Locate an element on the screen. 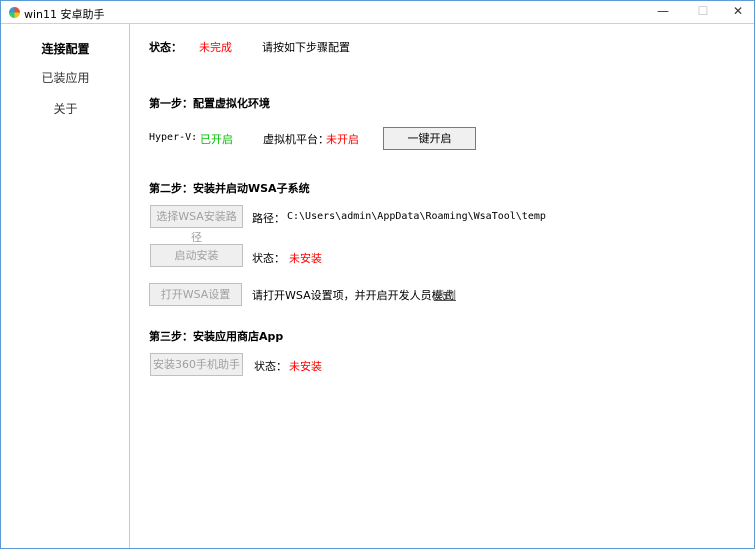 The height and width of the screenshot is (549, 755). select-wsa-path-button: 选择WSA安装路径 is located at coordinates (196, 224).